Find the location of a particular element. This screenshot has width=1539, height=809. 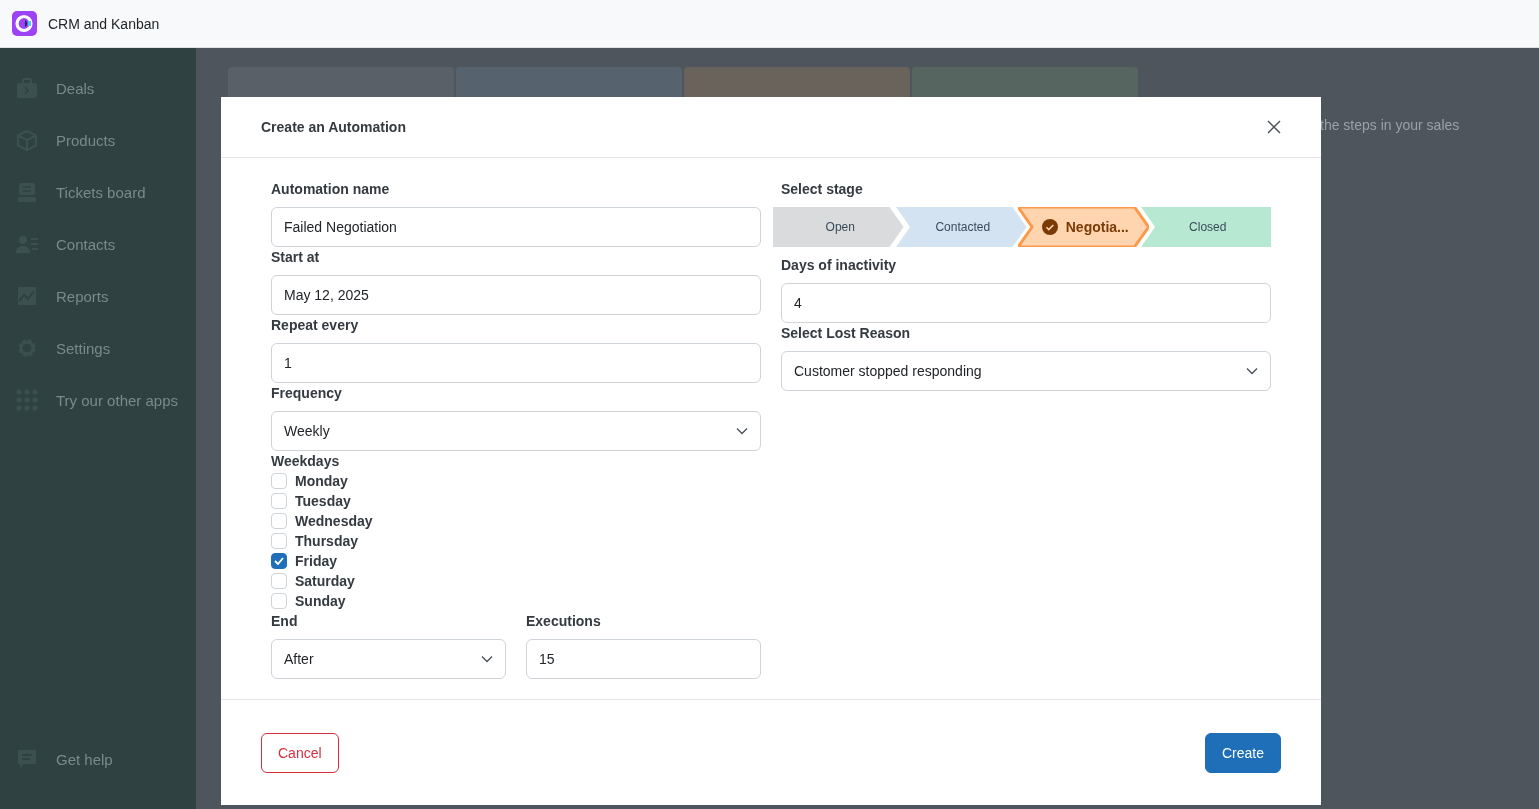

input-field: 4 is located at coordinates (1026, 303).